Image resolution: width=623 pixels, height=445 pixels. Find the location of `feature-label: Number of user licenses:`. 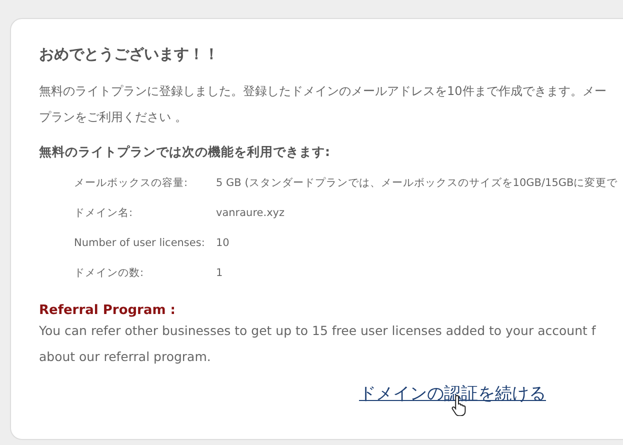

feature-label: Number of user licenses: is located at coordinates (139, 243).